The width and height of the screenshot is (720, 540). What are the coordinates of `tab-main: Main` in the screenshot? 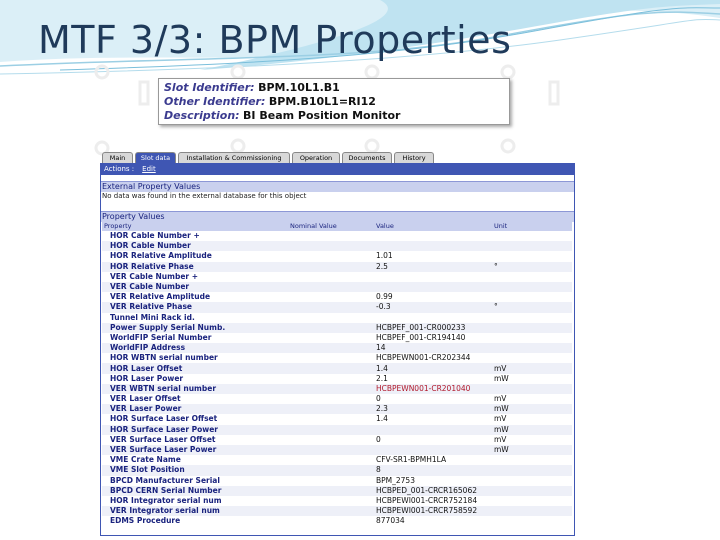 It's located at (117, 157).